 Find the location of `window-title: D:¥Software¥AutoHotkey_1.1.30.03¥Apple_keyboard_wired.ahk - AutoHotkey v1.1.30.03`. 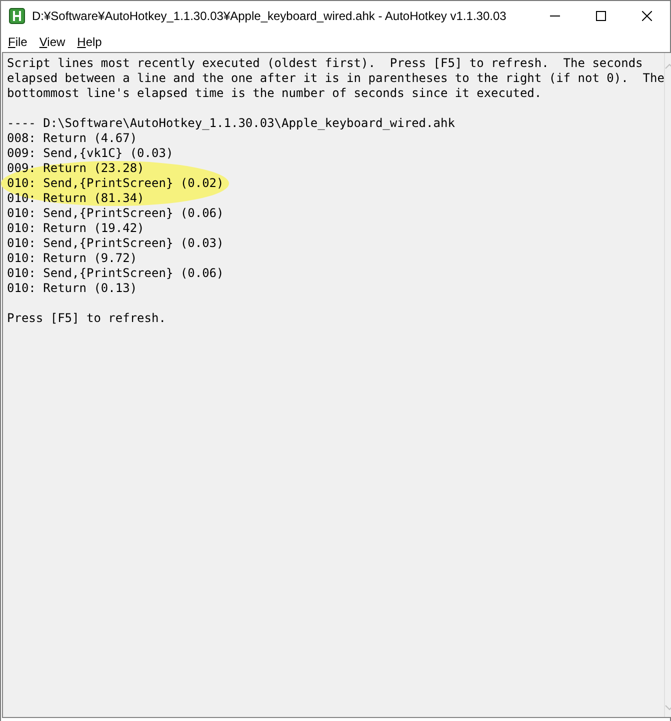

window-title: D:¥Software¥AutoHotkey_1.1.30.03¥Apple_keyboard_wired.ahk - AutoHotkey v1.1.30.03 is located at coordinates (270, 16).